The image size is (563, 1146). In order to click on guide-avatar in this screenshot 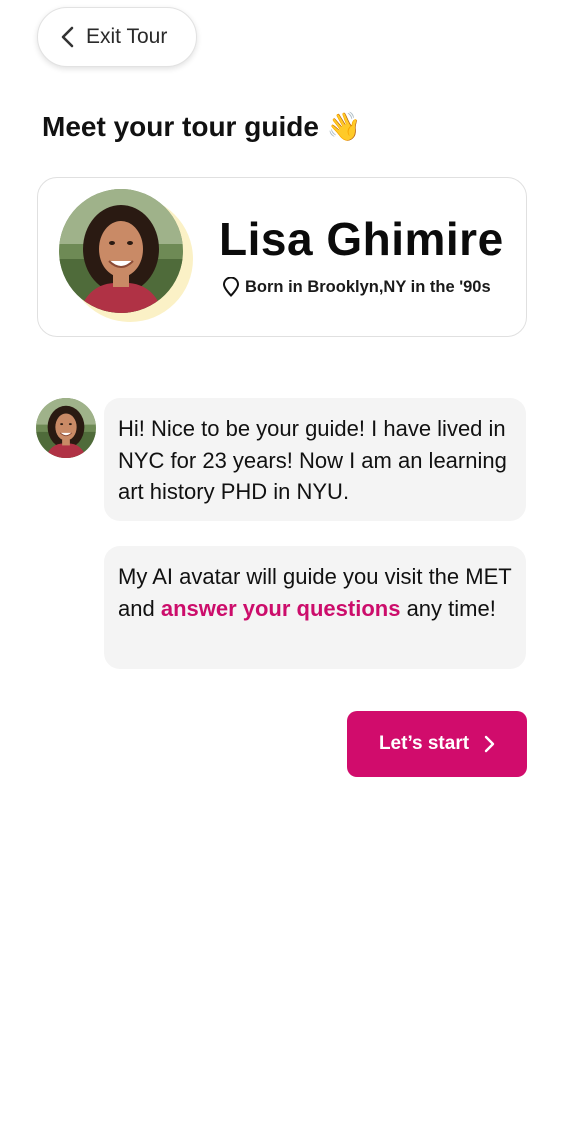, I will do `click(121, 251)`.